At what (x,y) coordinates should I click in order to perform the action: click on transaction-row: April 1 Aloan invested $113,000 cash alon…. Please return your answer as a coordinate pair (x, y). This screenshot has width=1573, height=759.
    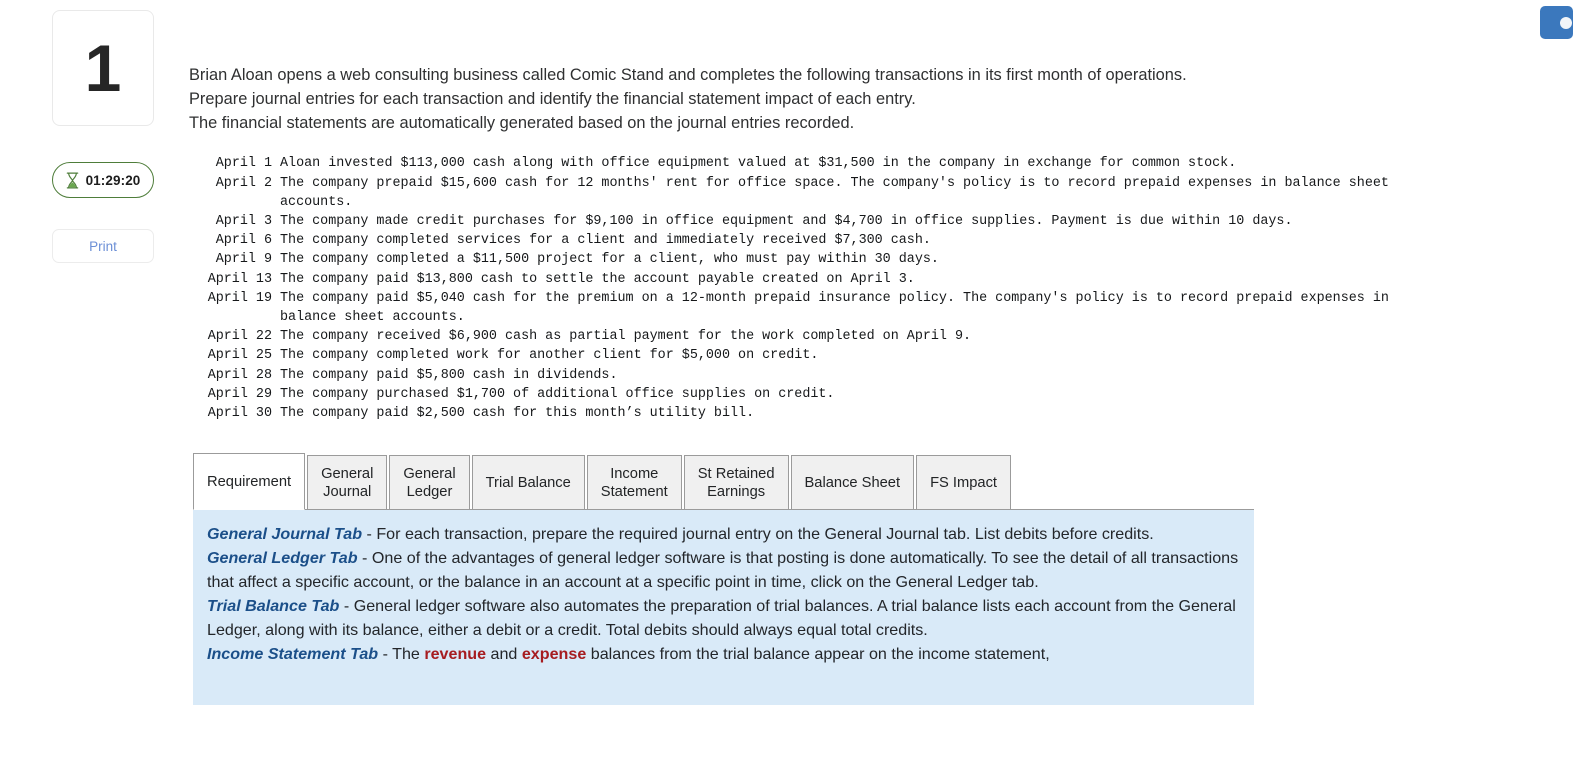
    Looking at the image, I should click on (860, 163).